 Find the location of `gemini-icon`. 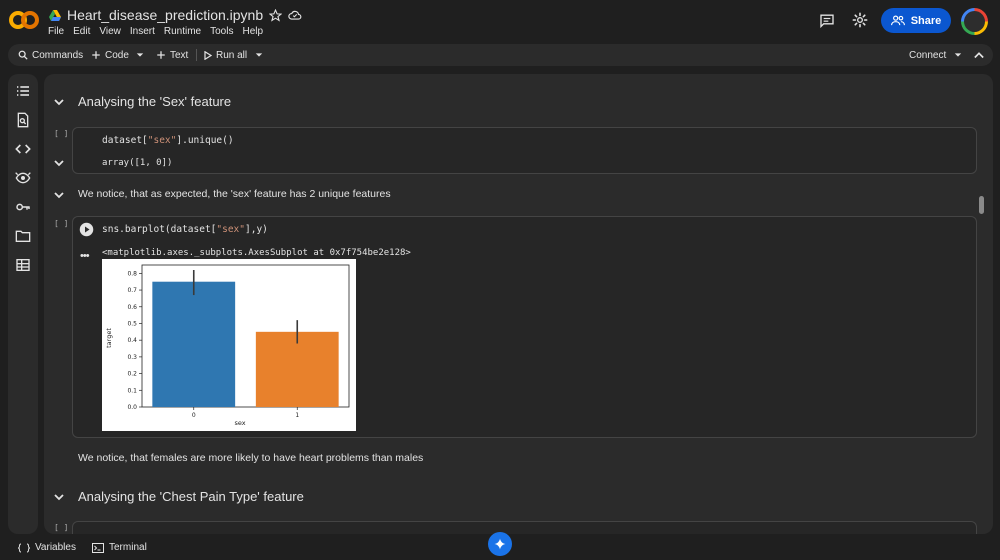

gemini-icon is located at coordinates (500, 544).